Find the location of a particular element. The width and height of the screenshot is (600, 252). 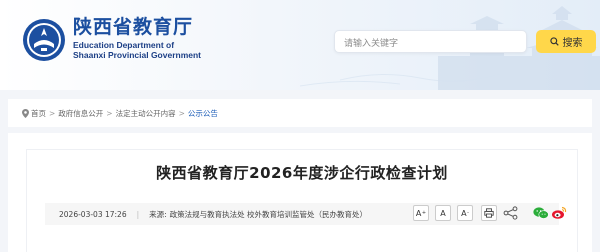

source-label: 来源: is located at coordinates (158, 214).